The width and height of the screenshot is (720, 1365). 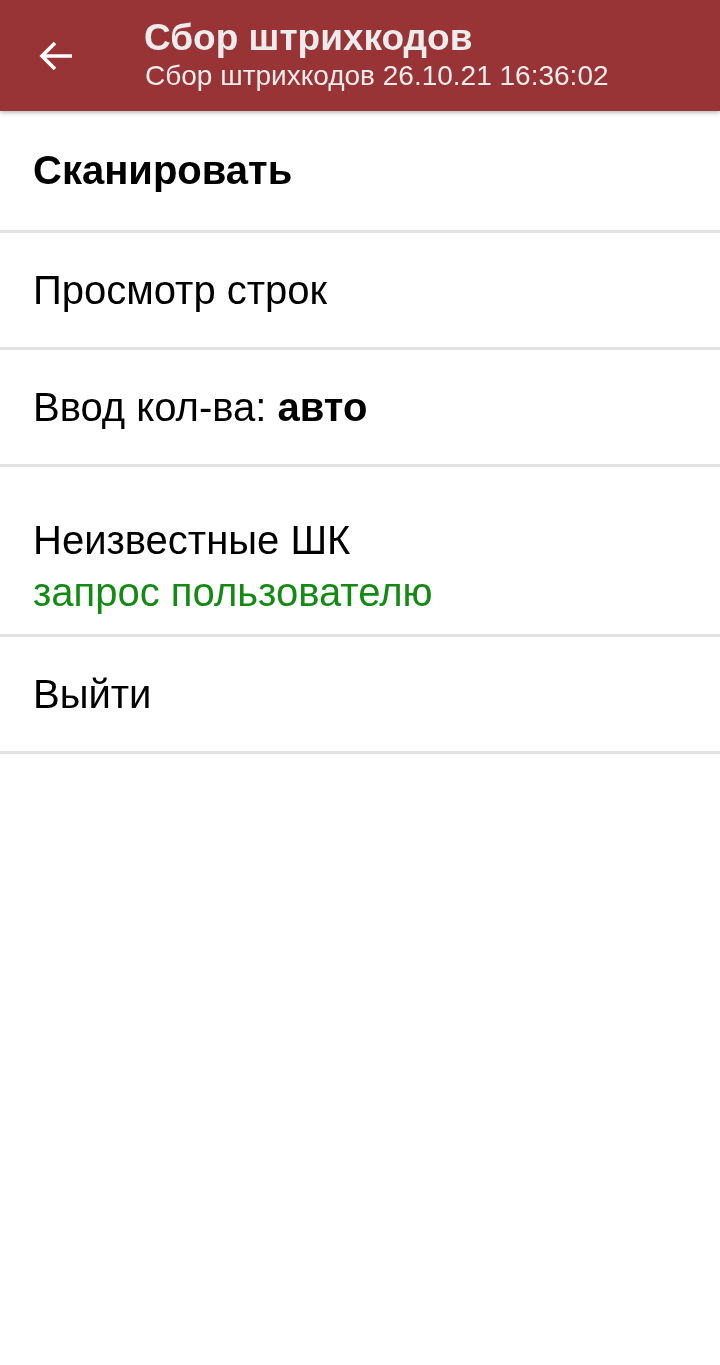 I want to click on setting-value: запрос пользователю, so click(x=233, y=592).